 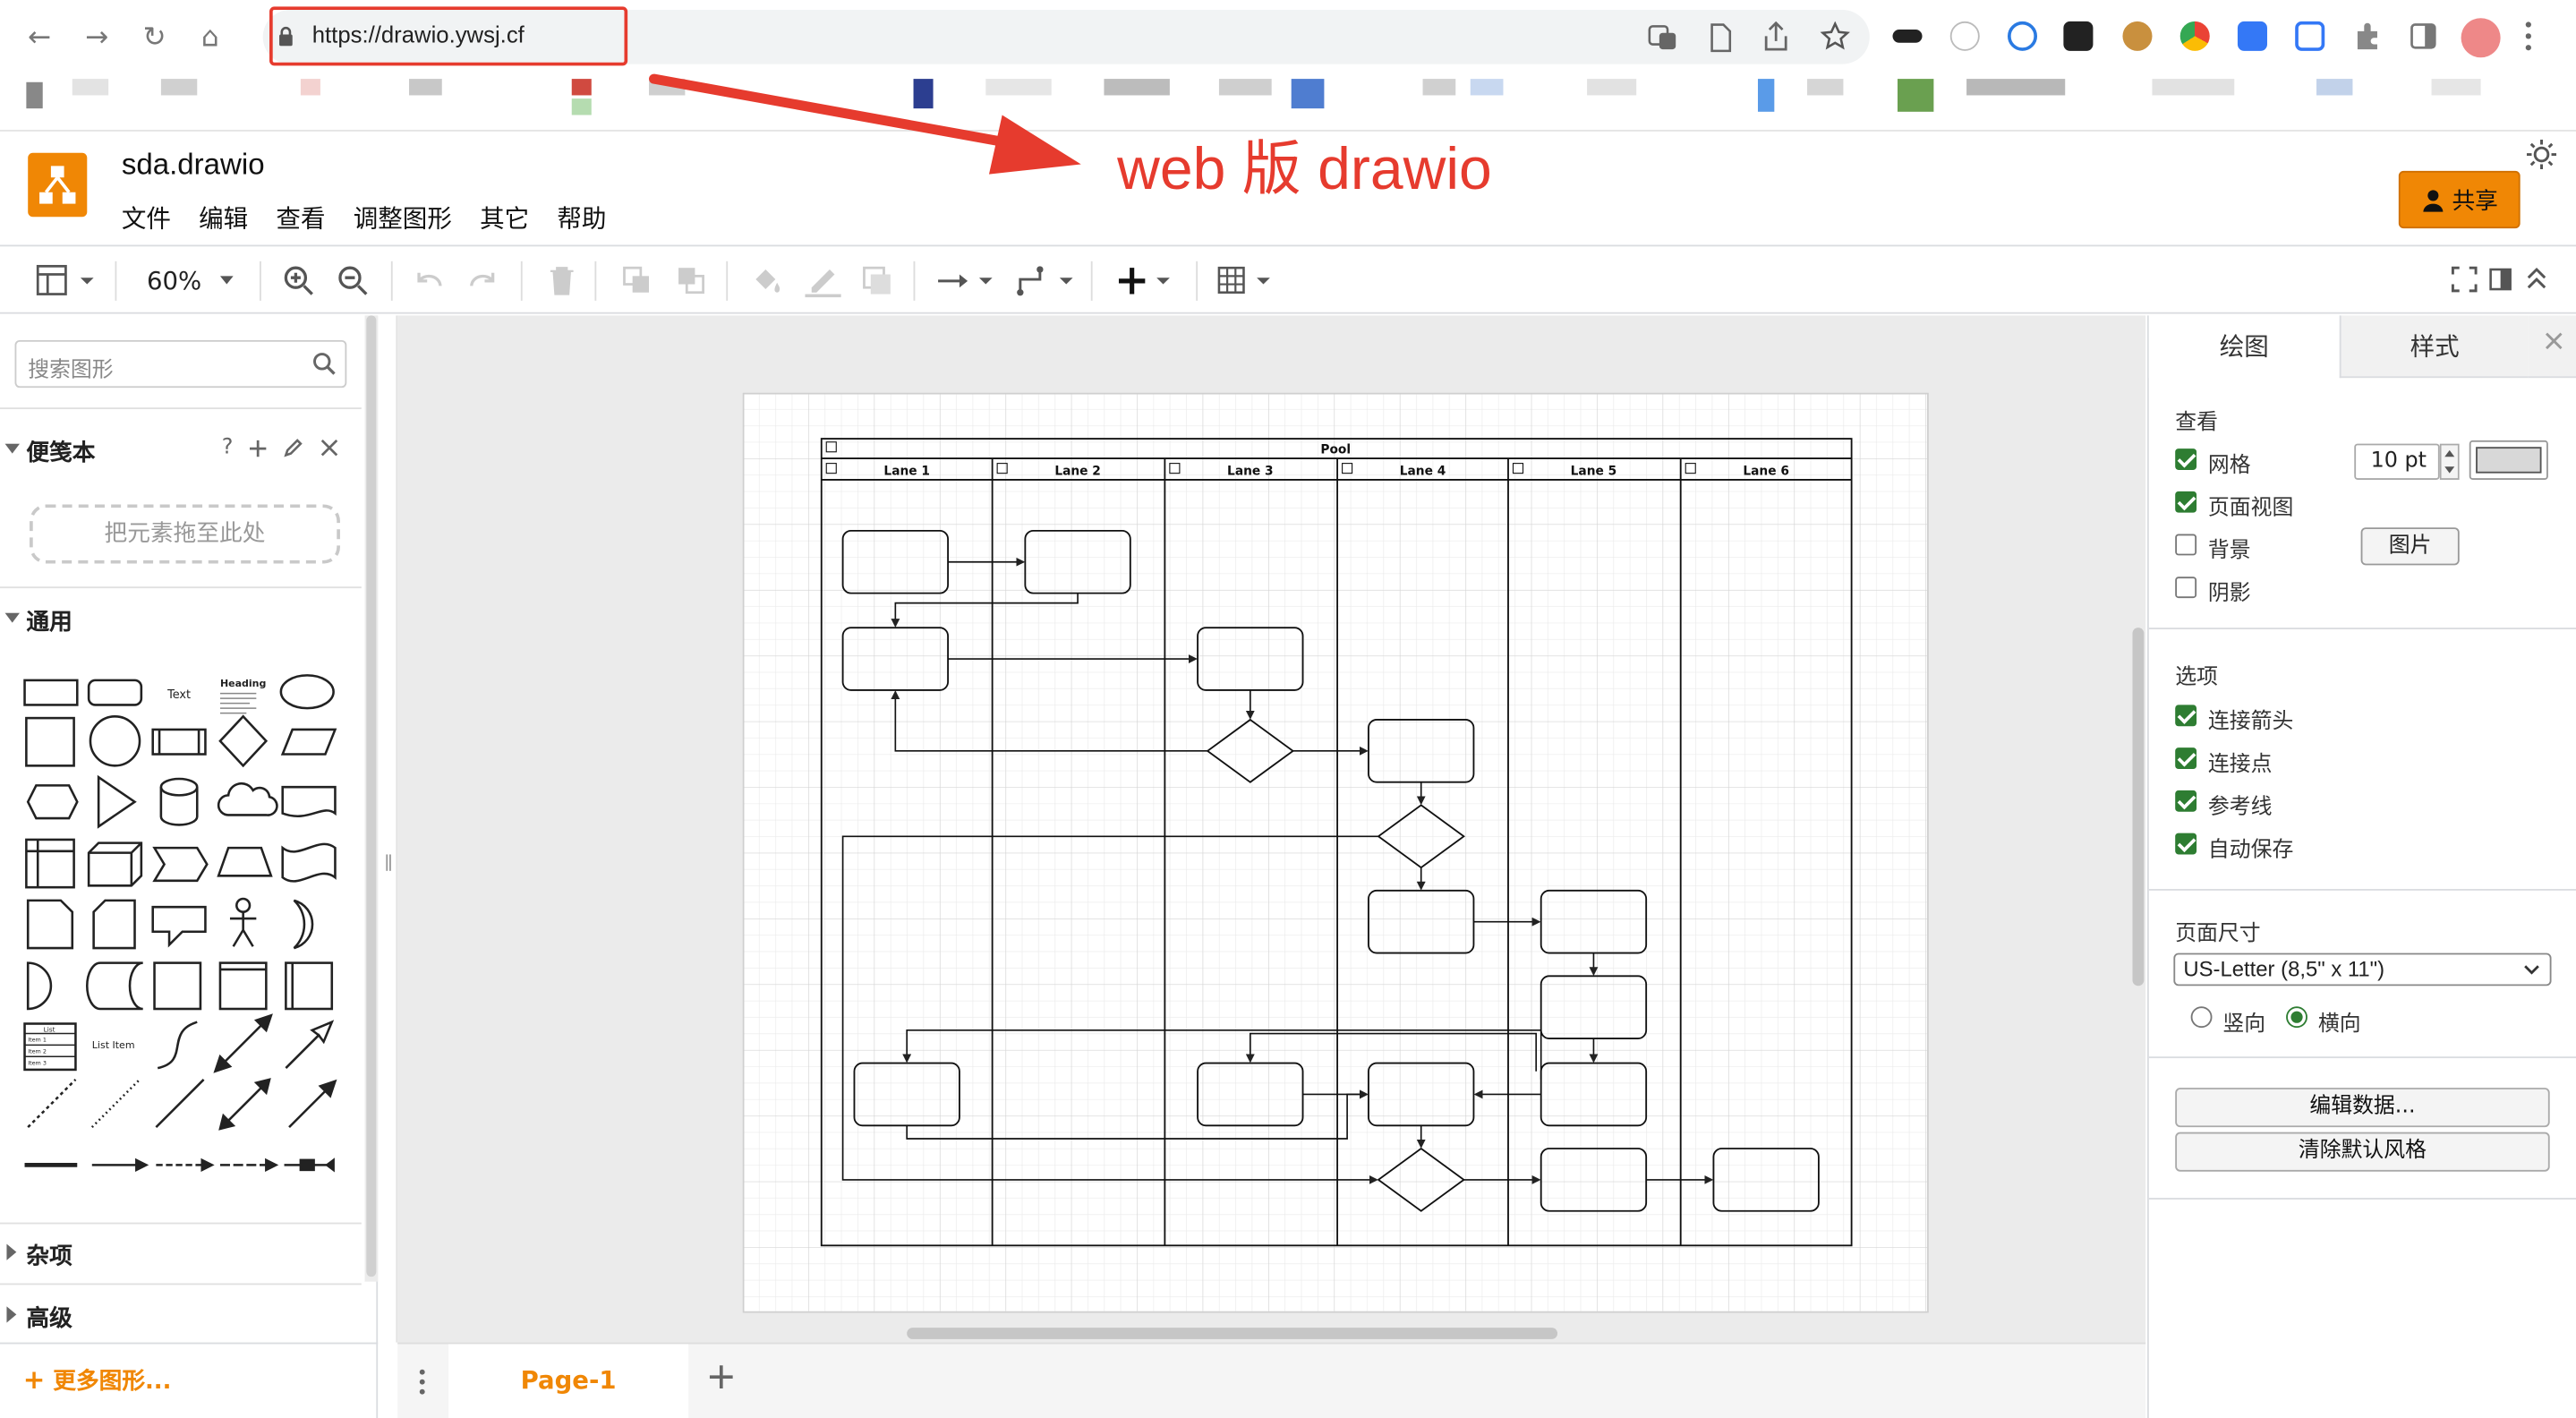 What do you see at coordinates (1146, 282) in the screenshot?
I see `insert-plus-icon` at bounding box center [1146, 282].